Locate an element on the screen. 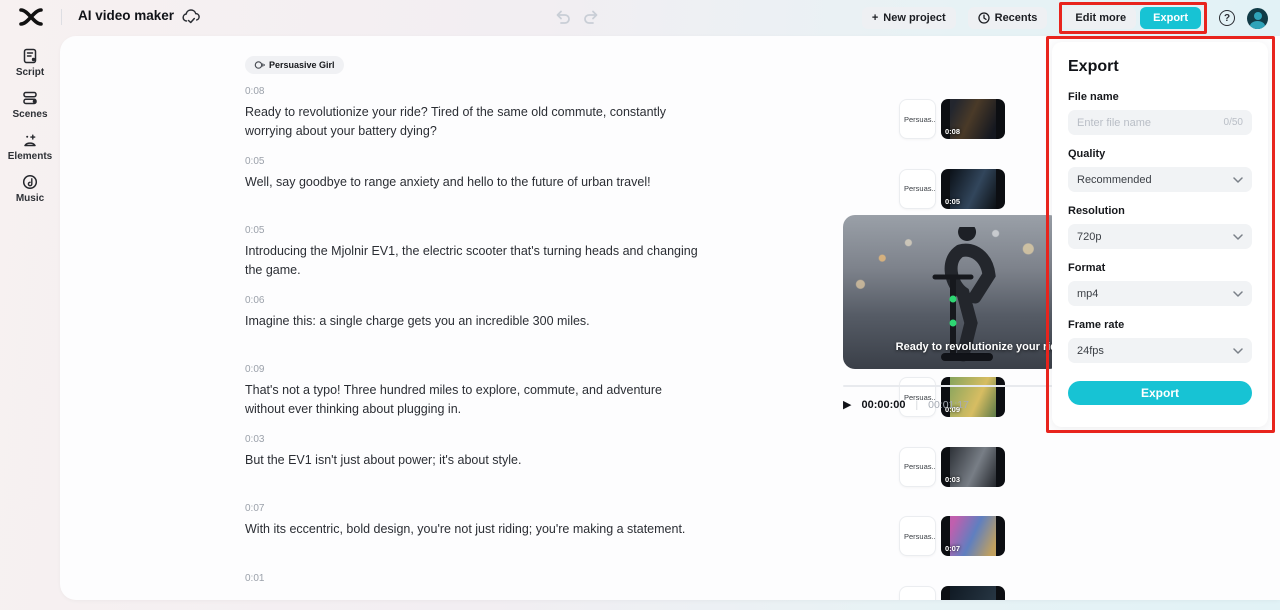  highlight-box-topbar: Edit more Export is located at coordinates (1133, 18).